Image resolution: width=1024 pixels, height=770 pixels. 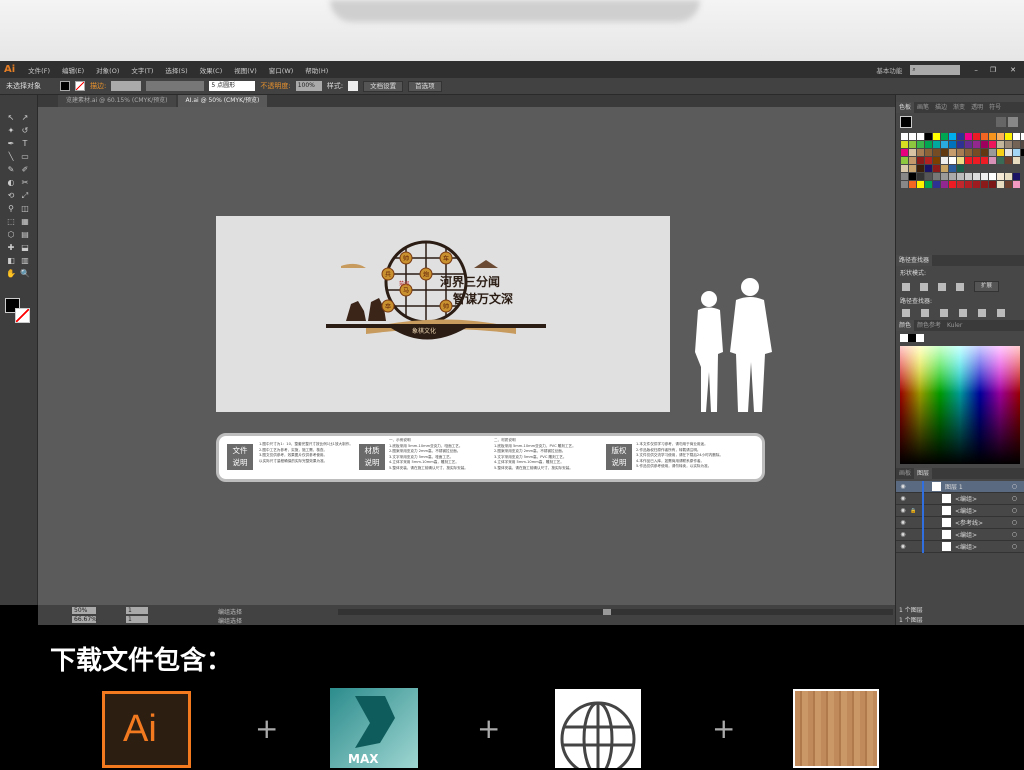 I want to click on layer-row: ◉ 🔒 <编组> ○, so click(x=960, y=510).